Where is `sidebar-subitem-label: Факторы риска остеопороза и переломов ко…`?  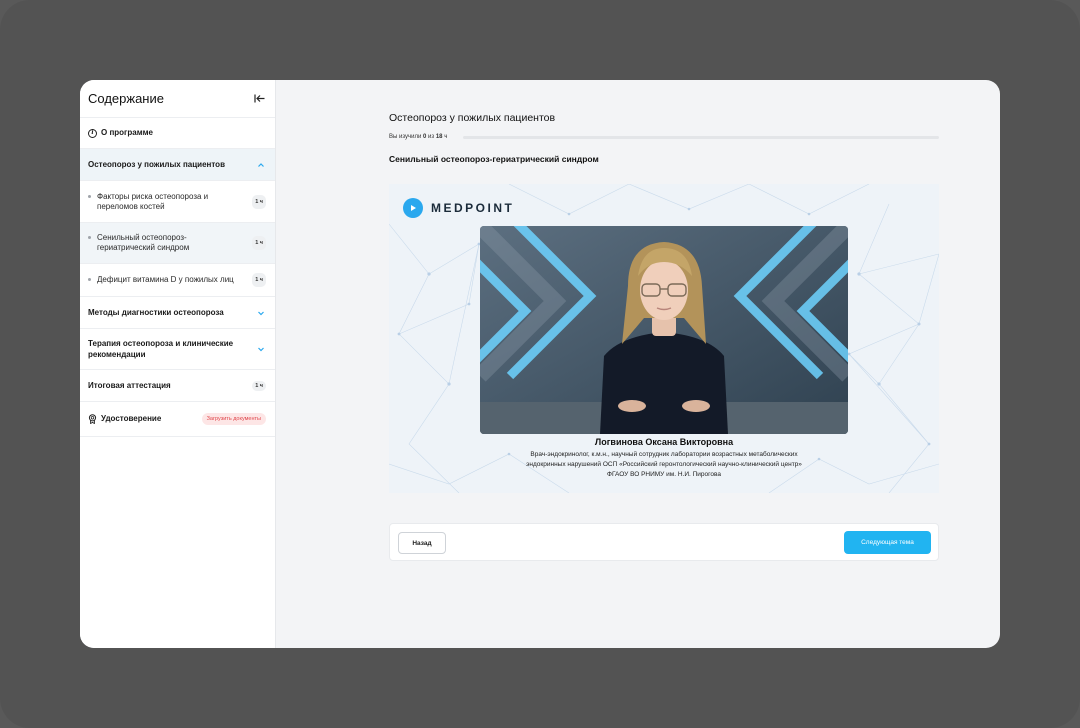
sidebar-subitem-label: Факторы риска остеопороза и переломов ко… is located at coordinates (153, 201).